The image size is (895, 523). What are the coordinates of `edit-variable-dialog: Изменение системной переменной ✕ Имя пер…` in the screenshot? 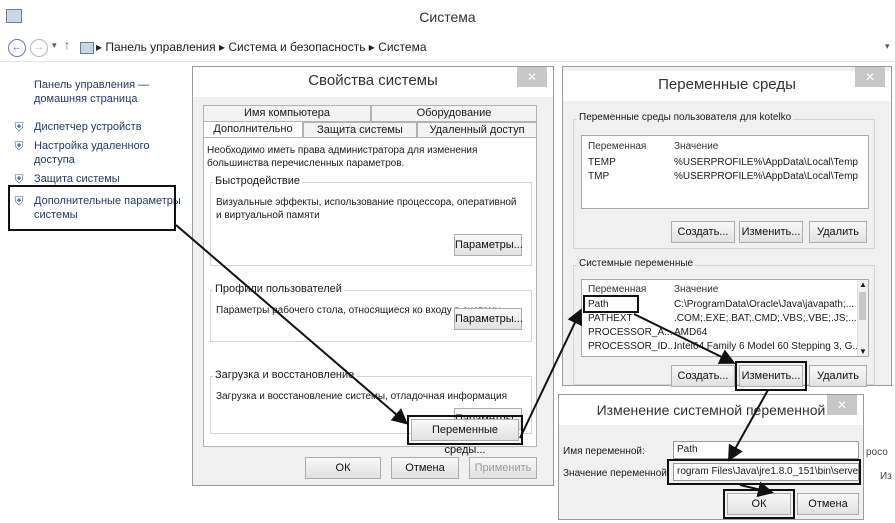 It's located at (711, 457).